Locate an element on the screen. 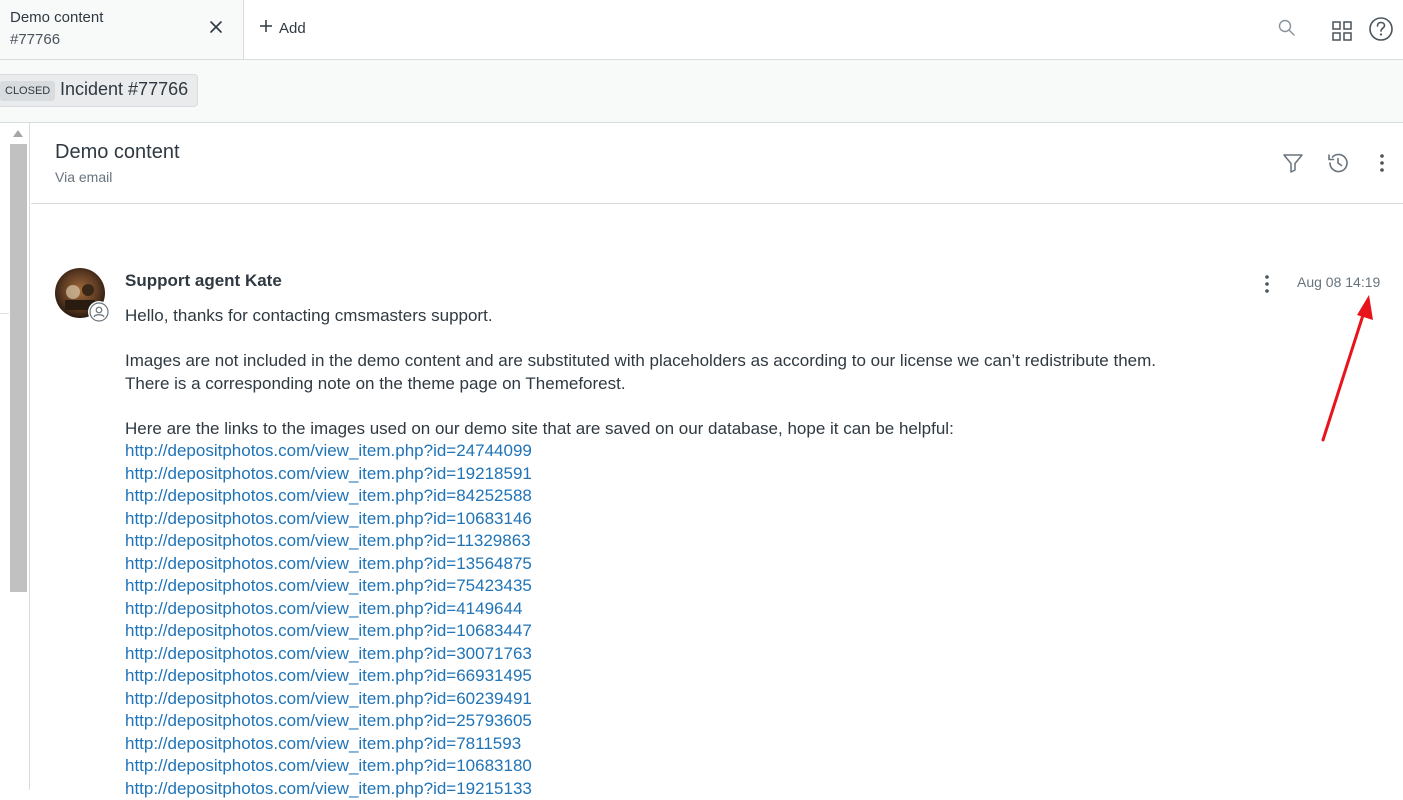 This screenshot has height=800, width=1403. channel-label: Via email is located at coordinates (83, 177).